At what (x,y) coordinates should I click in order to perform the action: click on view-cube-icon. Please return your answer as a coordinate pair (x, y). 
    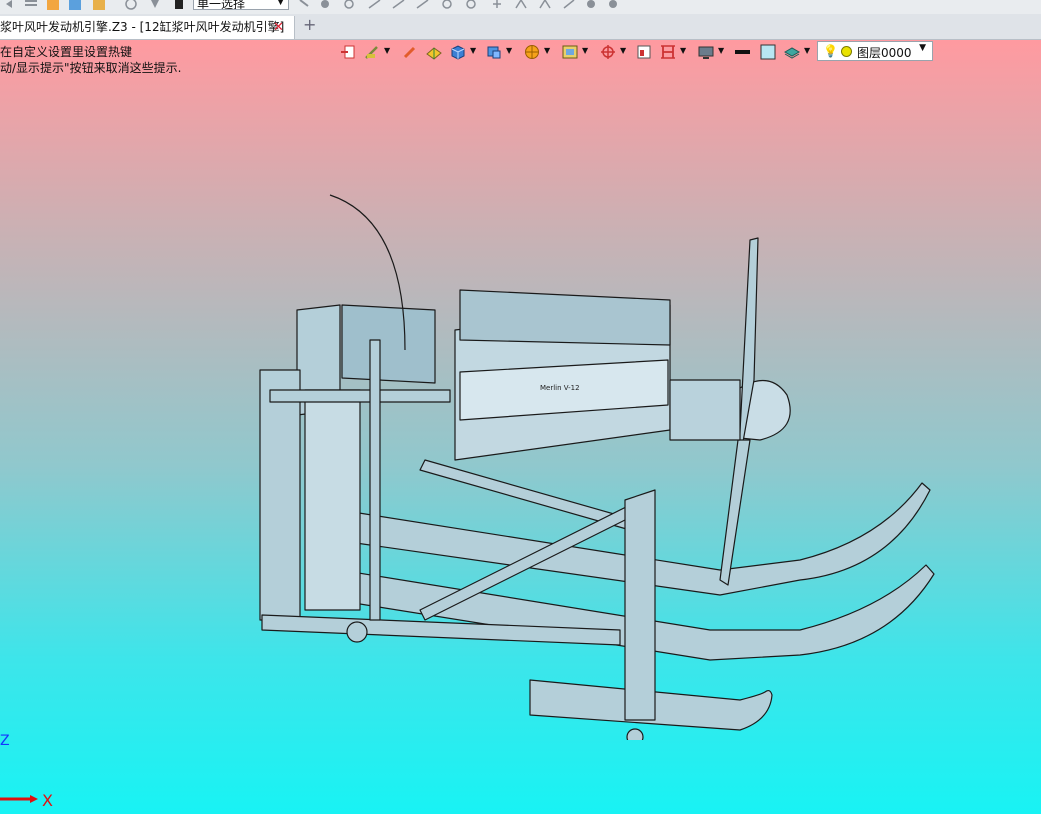
    Looking at the image, I should click on (494, 52).